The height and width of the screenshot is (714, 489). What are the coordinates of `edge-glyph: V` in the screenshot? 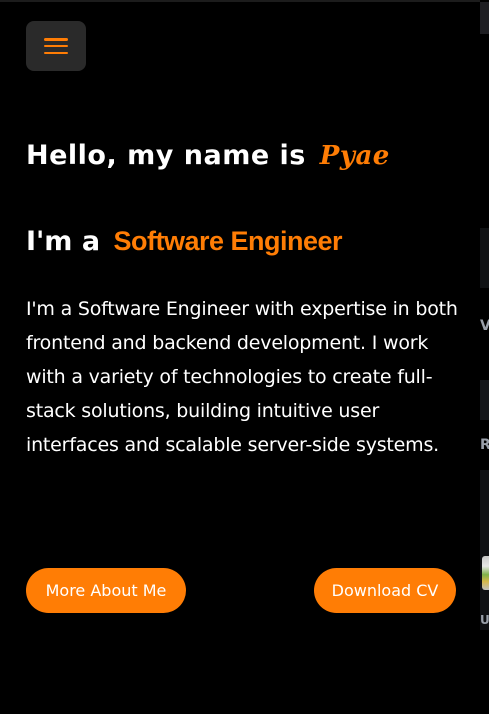 It's located at (484, 326).